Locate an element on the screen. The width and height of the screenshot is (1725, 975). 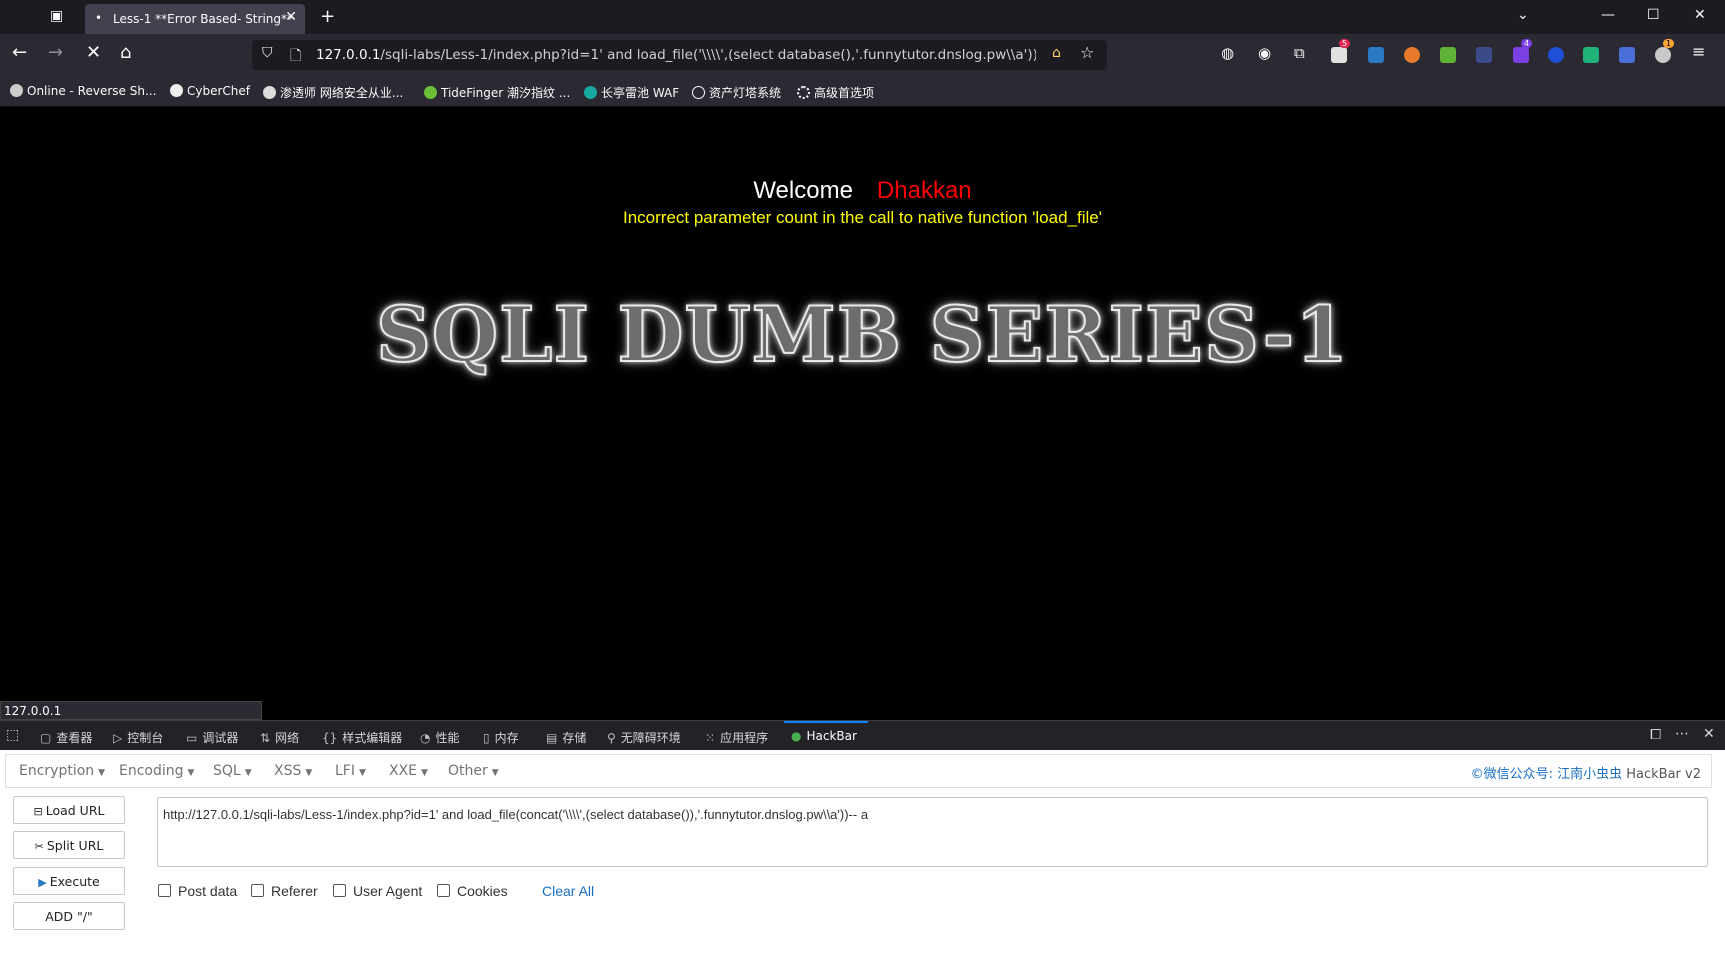
hackbar-credit: ©微信公众号: 江南小虫虫 HackBar v2 is located at coordinates (1586, 772).